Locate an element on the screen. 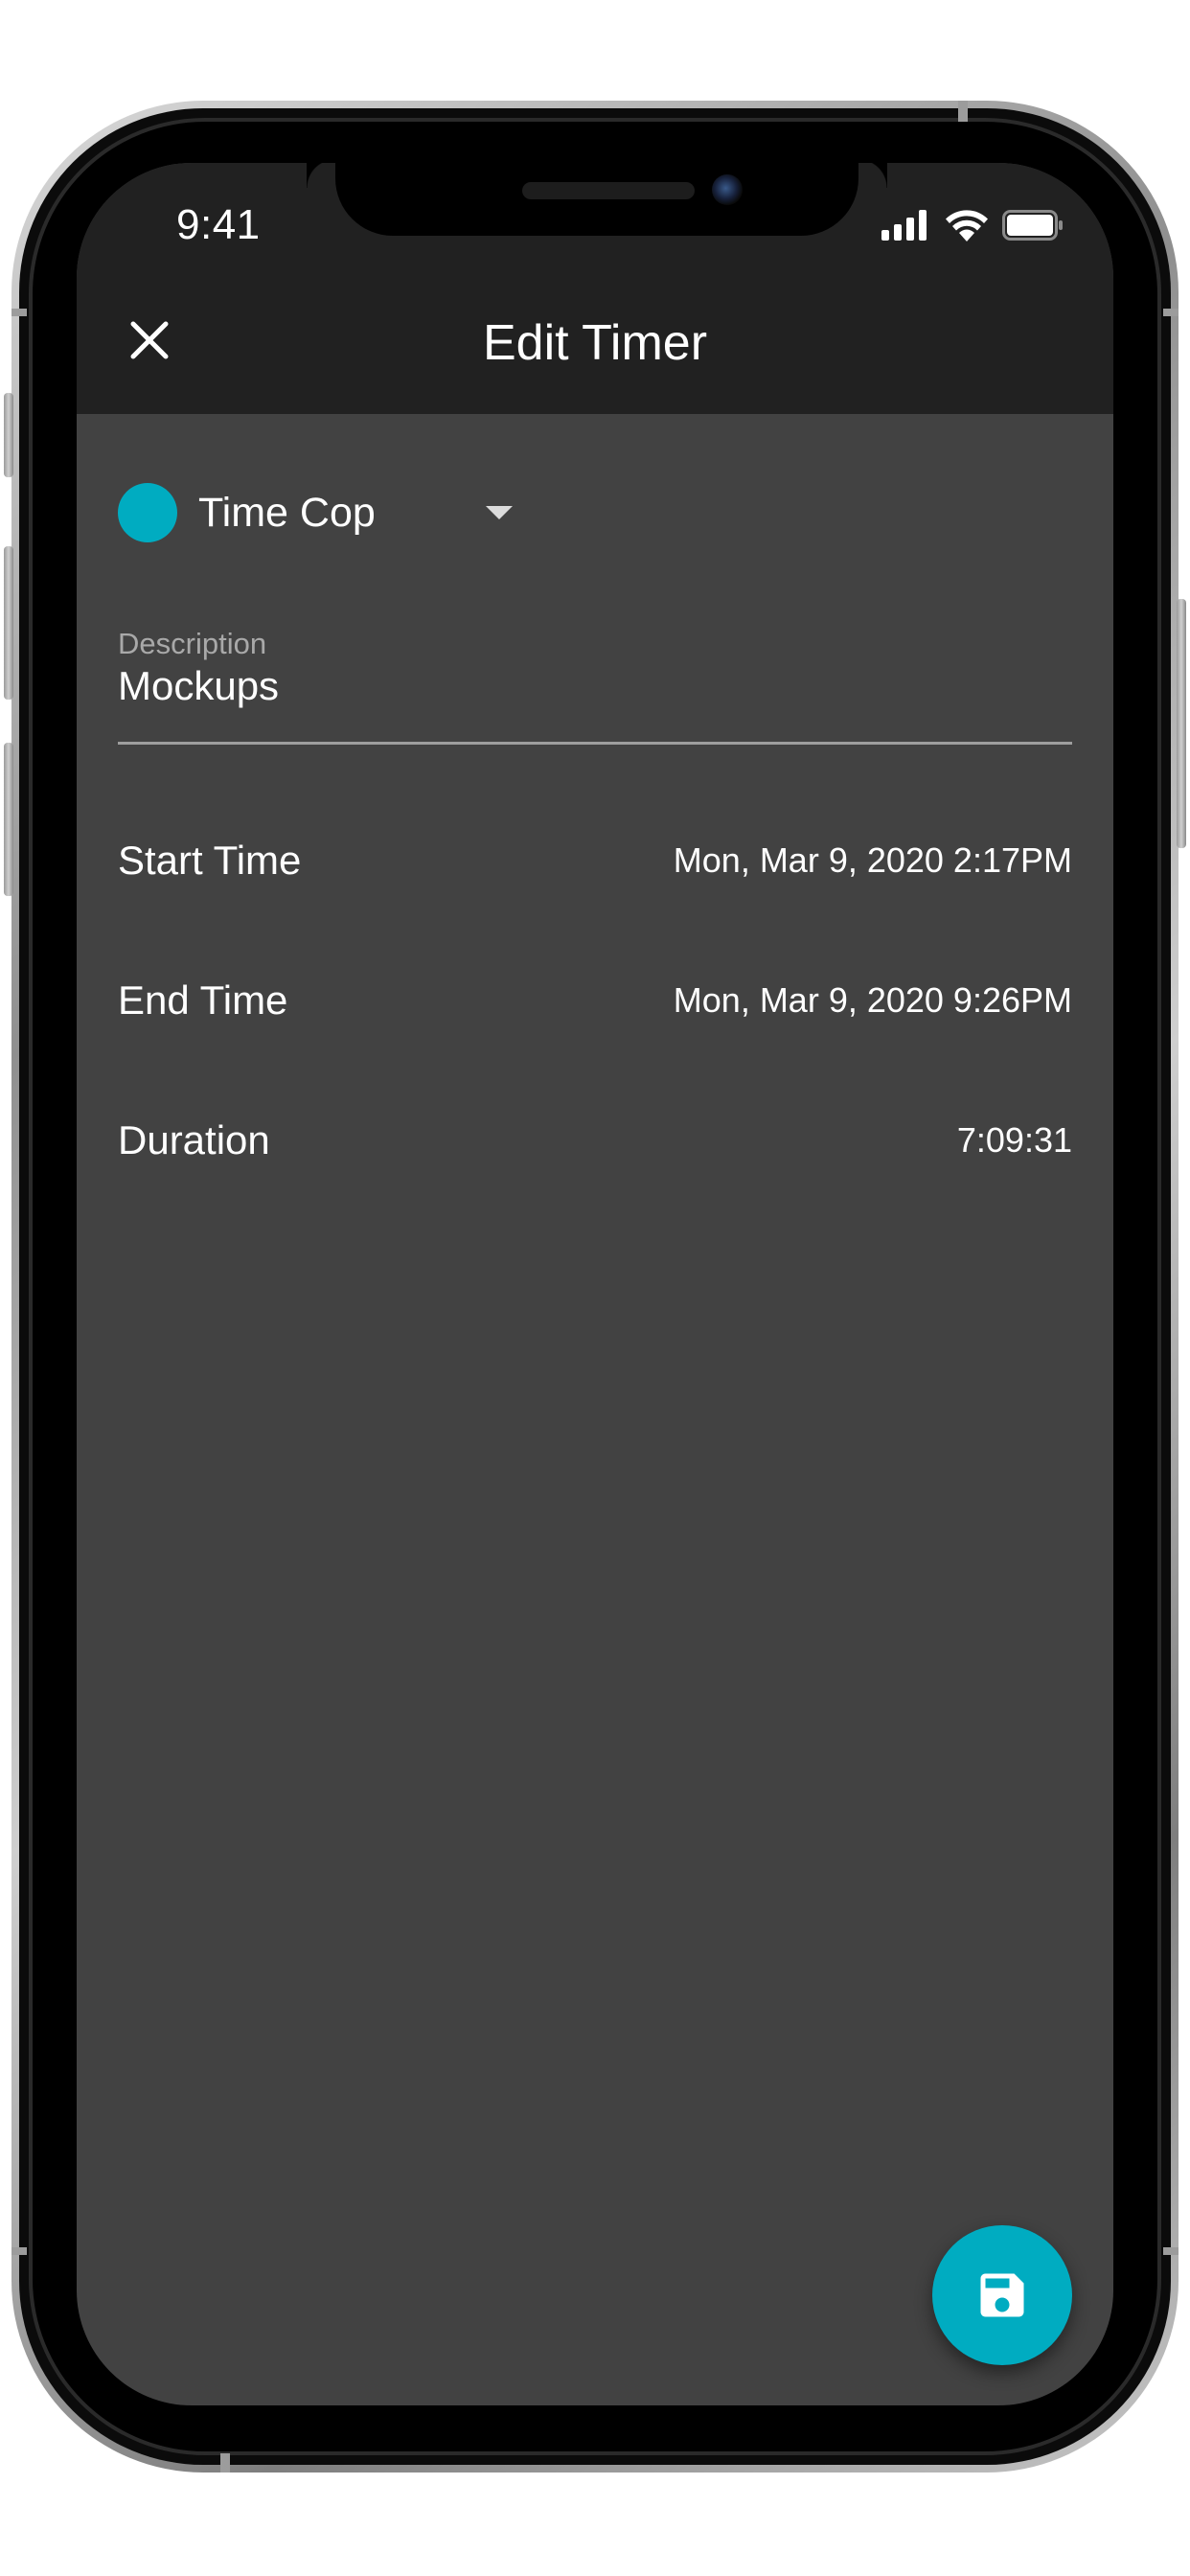 Image resolution: width=1190 pixels, height=2576 pixels. power-button is located at coordinates (1182, 723).